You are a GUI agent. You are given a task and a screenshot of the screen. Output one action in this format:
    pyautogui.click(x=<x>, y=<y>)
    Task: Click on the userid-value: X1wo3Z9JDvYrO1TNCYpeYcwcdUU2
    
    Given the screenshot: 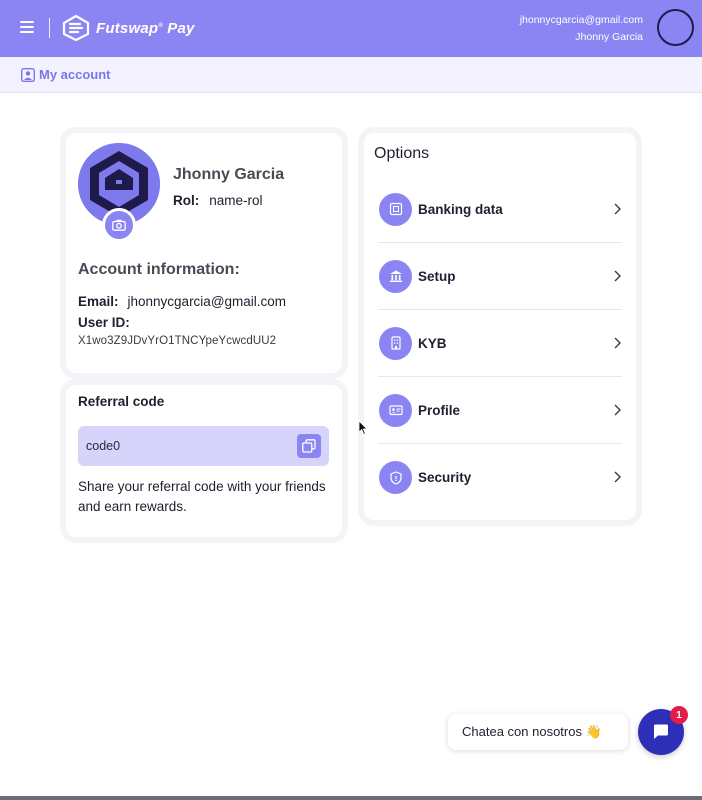 What is the action you would take?
    pyautogui.click(x=177, y=341)
    